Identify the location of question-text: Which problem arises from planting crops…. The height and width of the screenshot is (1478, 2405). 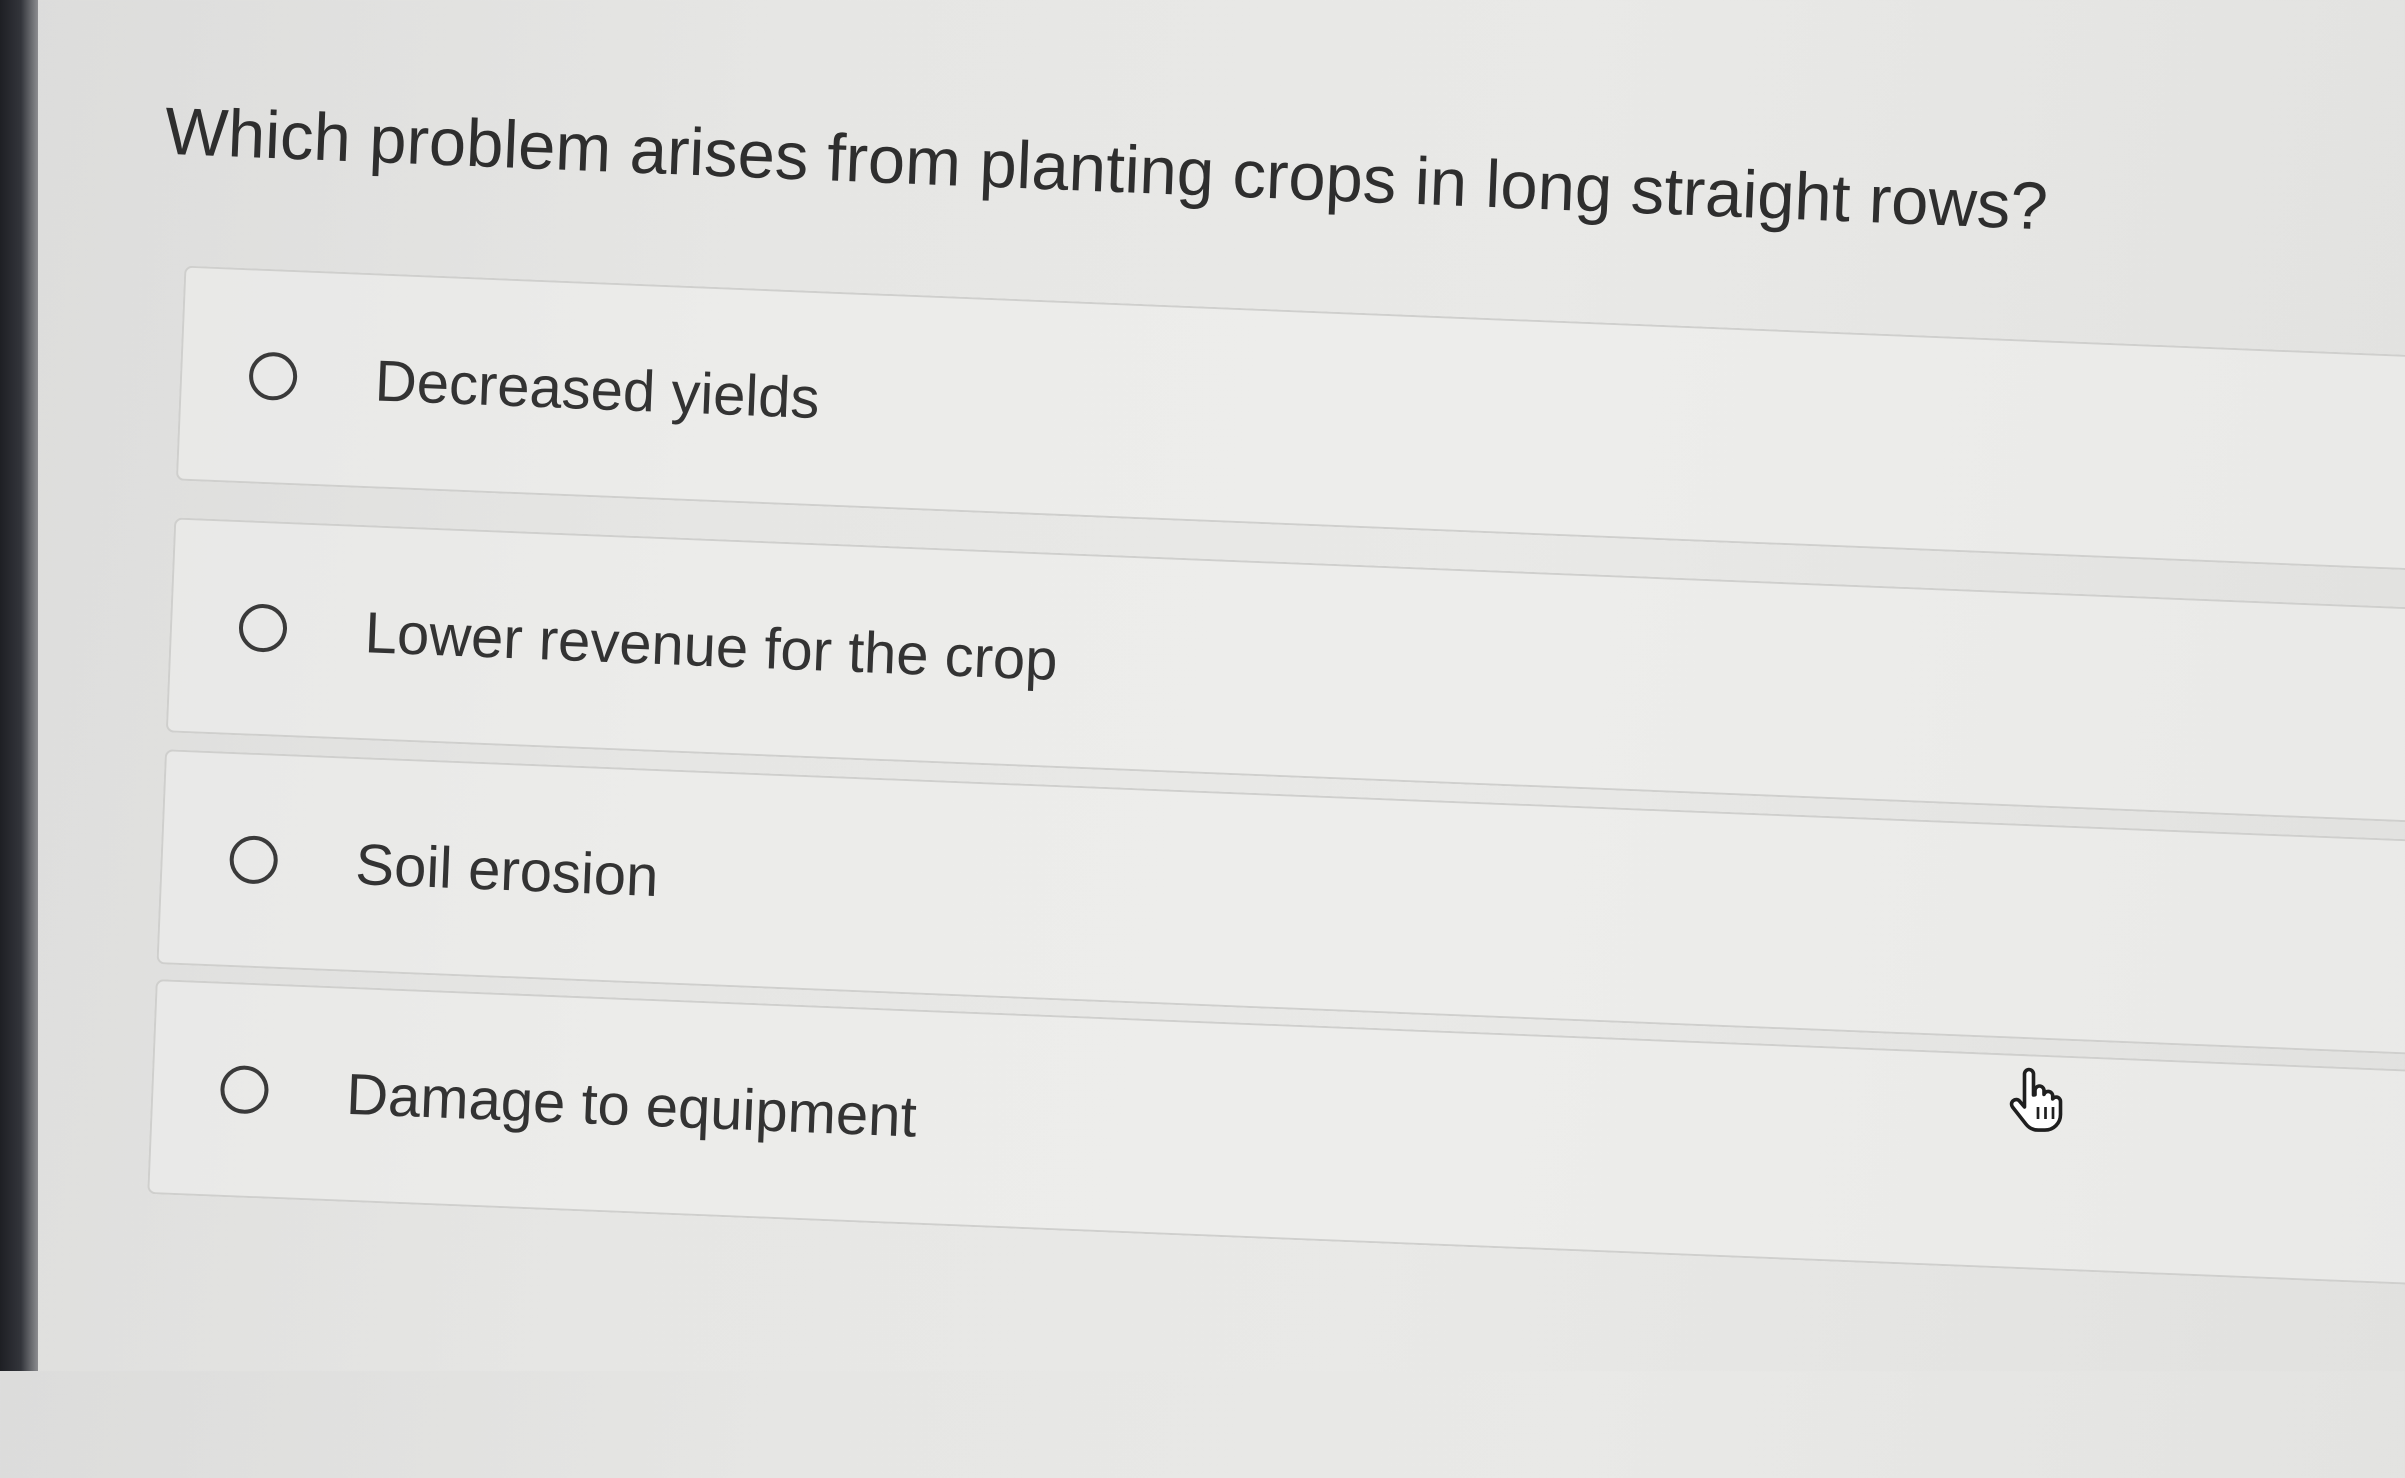
(1106, 169).